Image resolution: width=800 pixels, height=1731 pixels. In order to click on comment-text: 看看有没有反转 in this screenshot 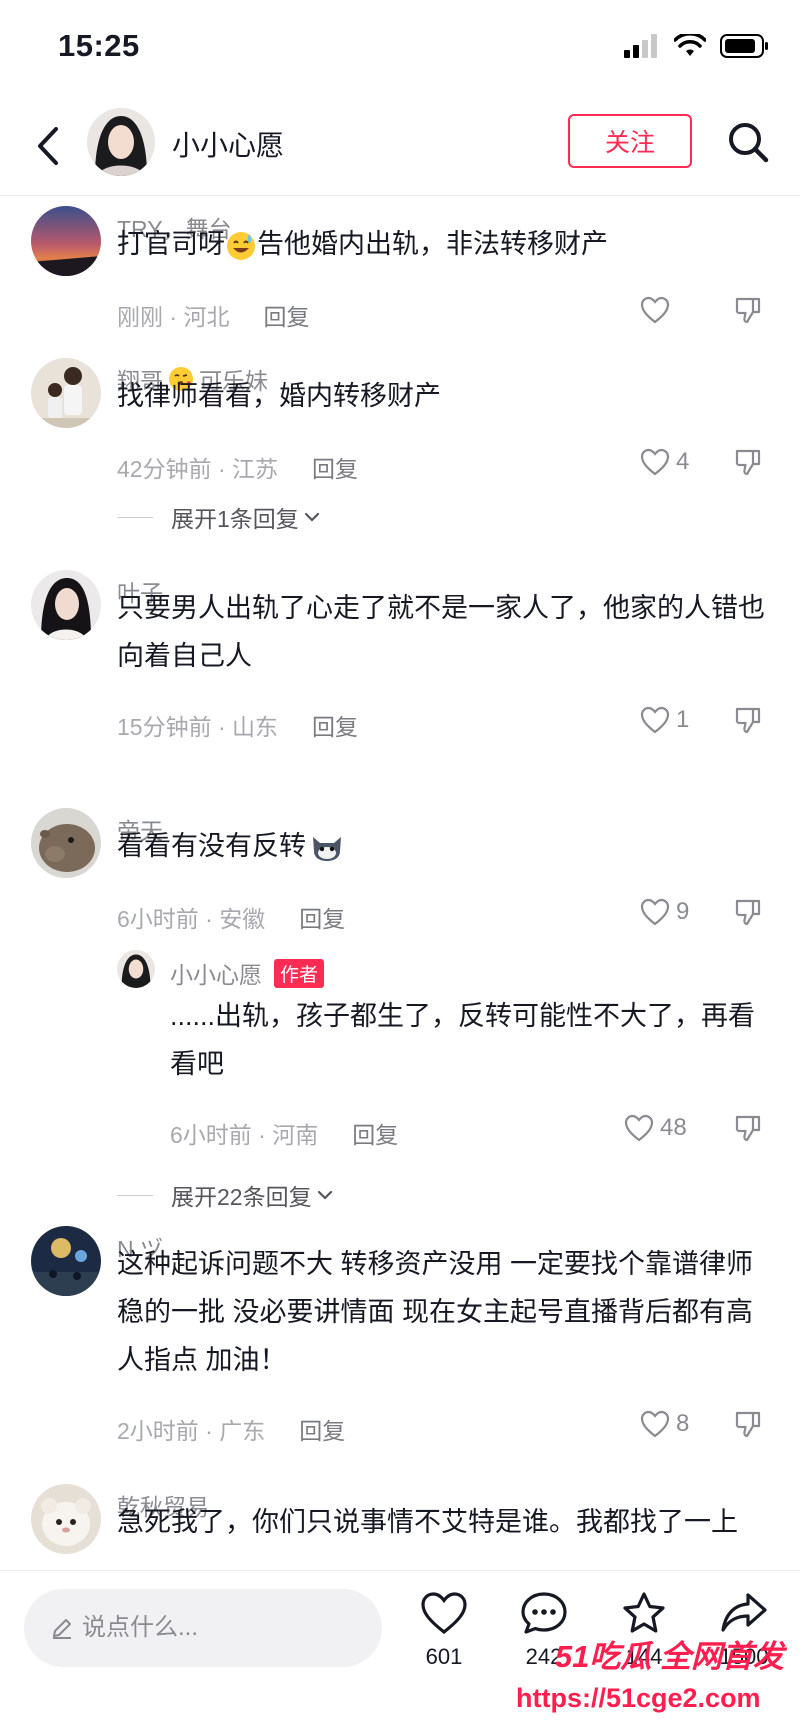, I will do `click(447, 846)`.